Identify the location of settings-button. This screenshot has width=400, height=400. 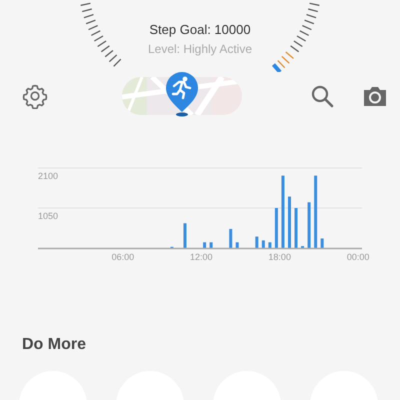
(35, 96).